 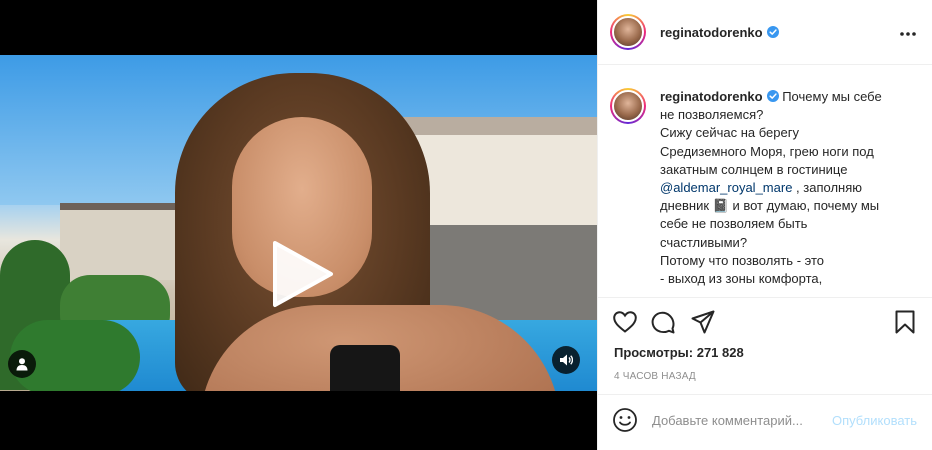 What do you see at coordinates (712, 115) in the screenshot?
I see `caption-line: не позволяемся?` at bounding box center [712, 115].